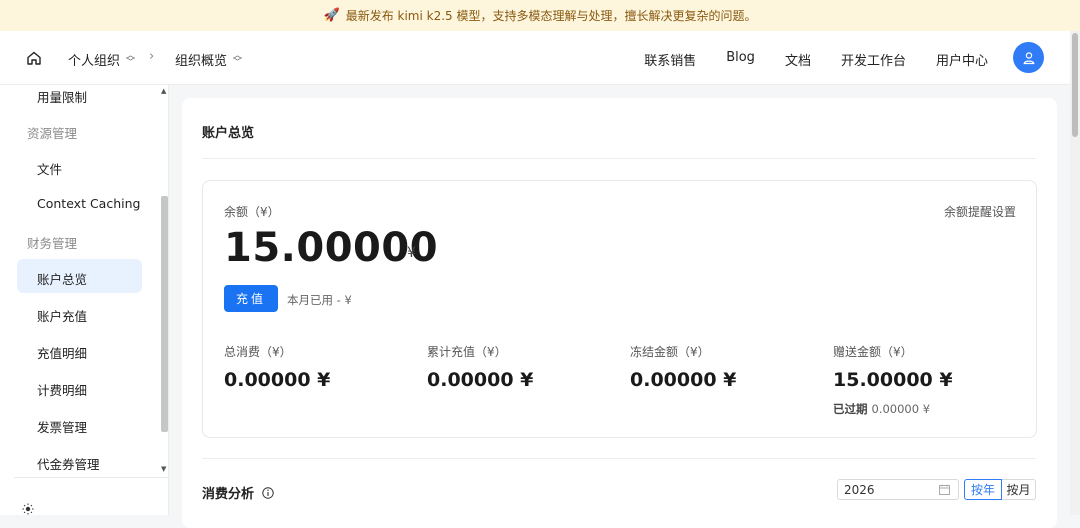 The width and height of the screenshot is (1080, 528). I want to click on sidebar-item-recharge-details: 充值明细, so click(62, 352).